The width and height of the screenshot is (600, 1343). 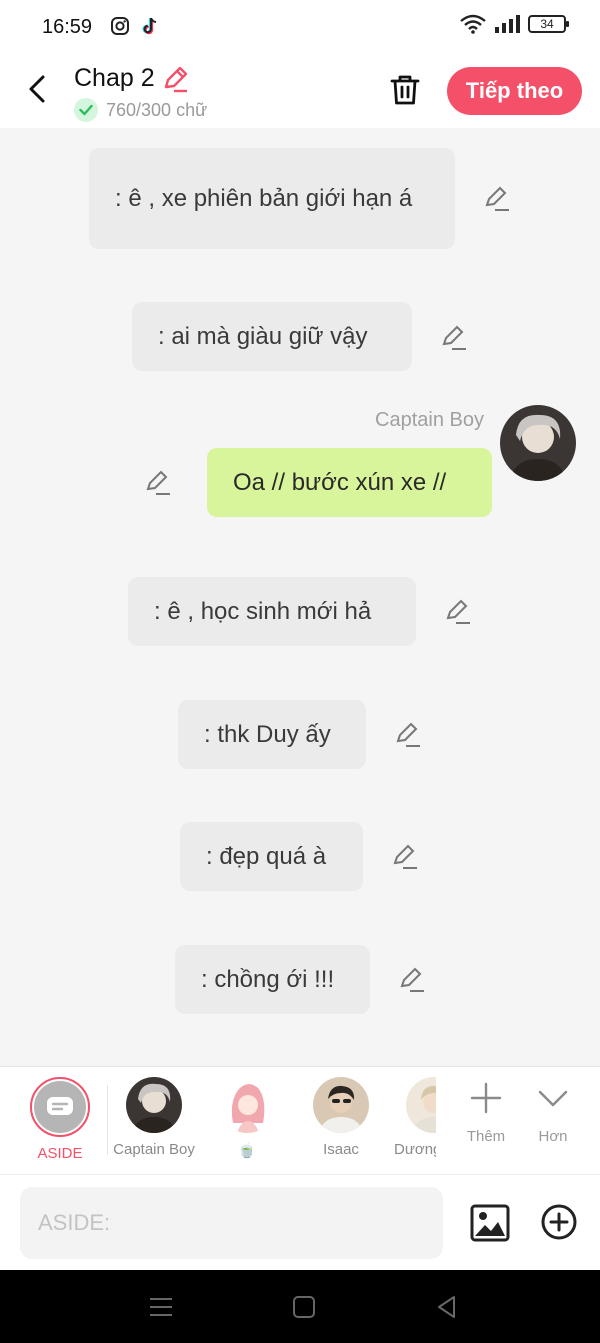 I want to click on menu-icon, so click(x=161, y=1307).